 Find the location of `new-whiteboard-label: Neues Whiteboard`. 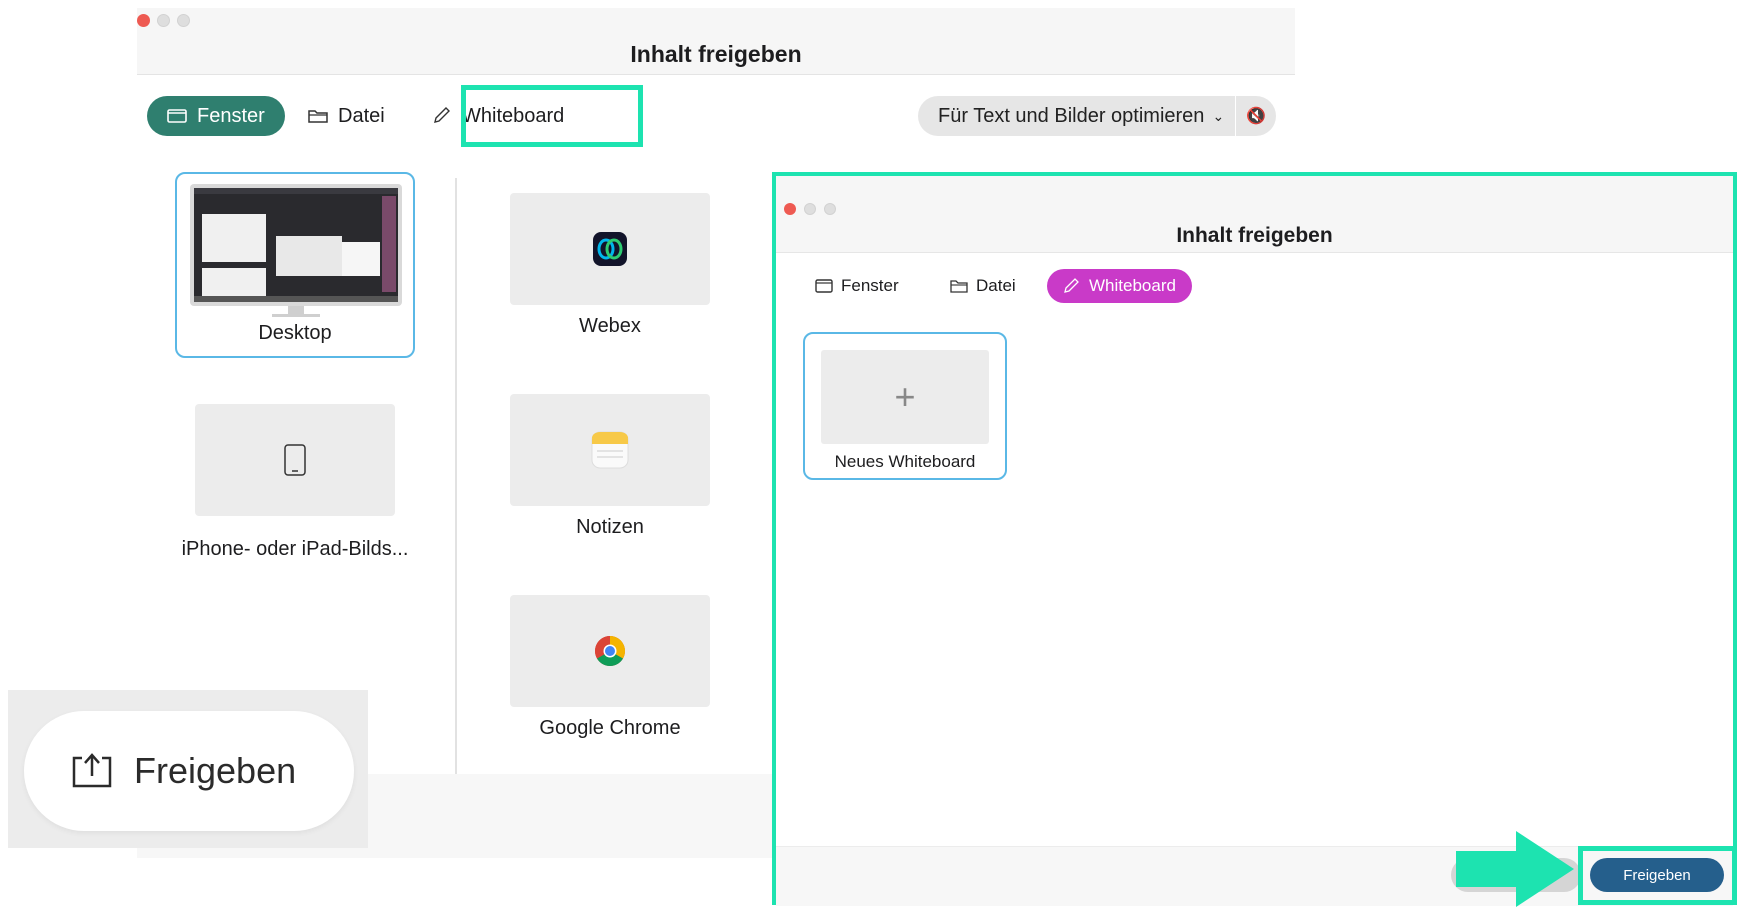

new-whiteboard-label: Neues Whiteboard is located at coordinates (905, 461).